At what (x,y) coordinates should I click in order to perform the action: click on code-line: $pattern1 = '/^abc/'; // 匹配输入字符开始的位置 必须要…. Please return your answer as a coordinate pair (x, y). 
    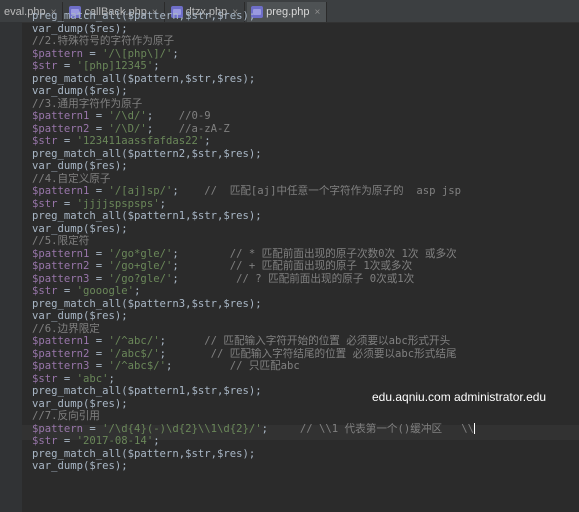
    Looking at the image, I should click on (241, 341).